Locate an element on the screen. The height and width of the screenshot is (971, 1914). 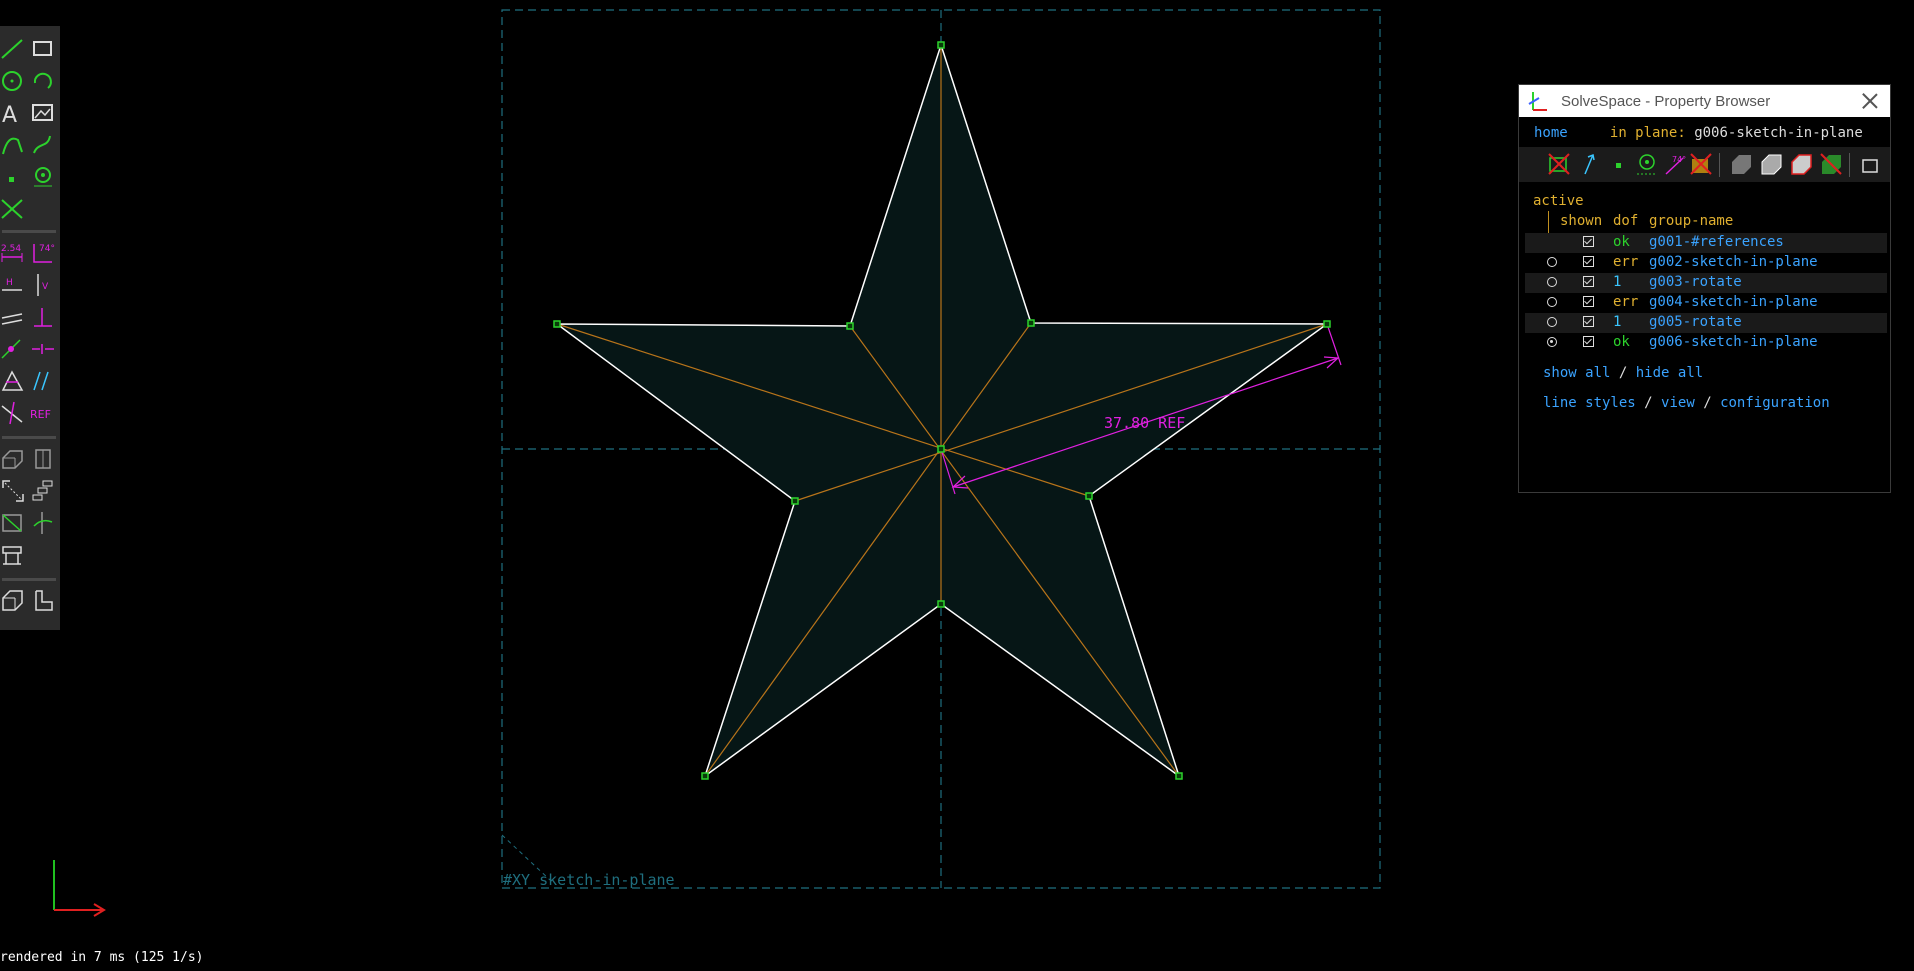
group-row: err g002-sketch-in-plane is located at coordinates (1706, 263).